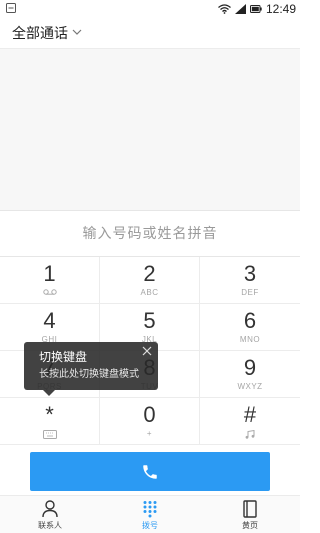  I want to click on nav-label: 黄页, so click(250, 525).